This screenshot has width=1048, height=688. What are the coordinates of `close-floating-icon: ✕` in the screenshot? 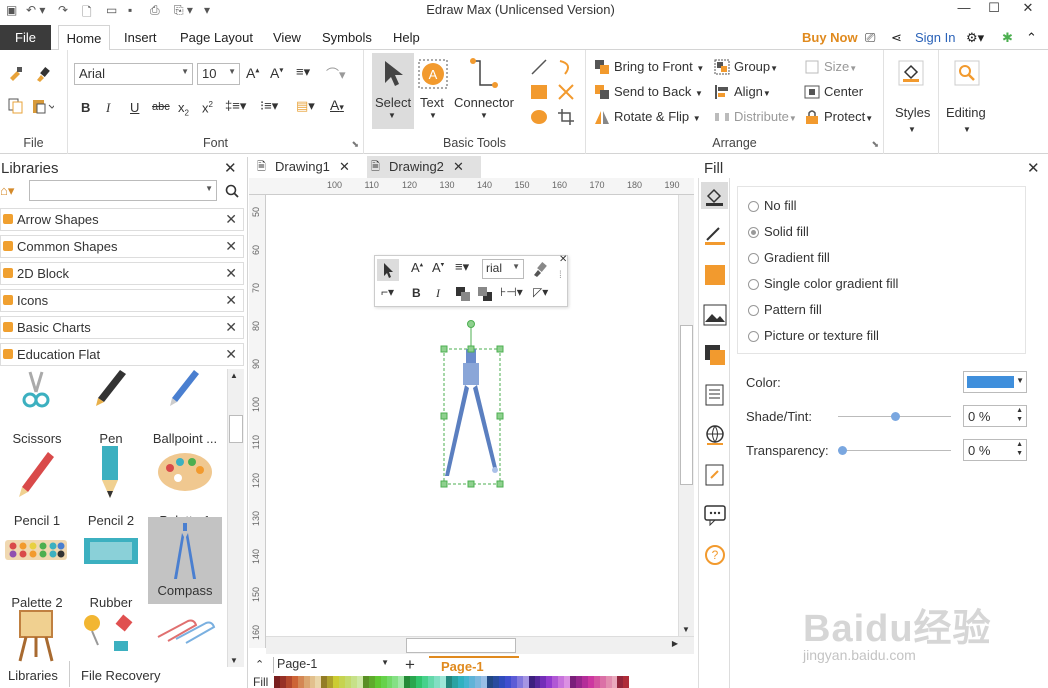 It's located at (563, 259).